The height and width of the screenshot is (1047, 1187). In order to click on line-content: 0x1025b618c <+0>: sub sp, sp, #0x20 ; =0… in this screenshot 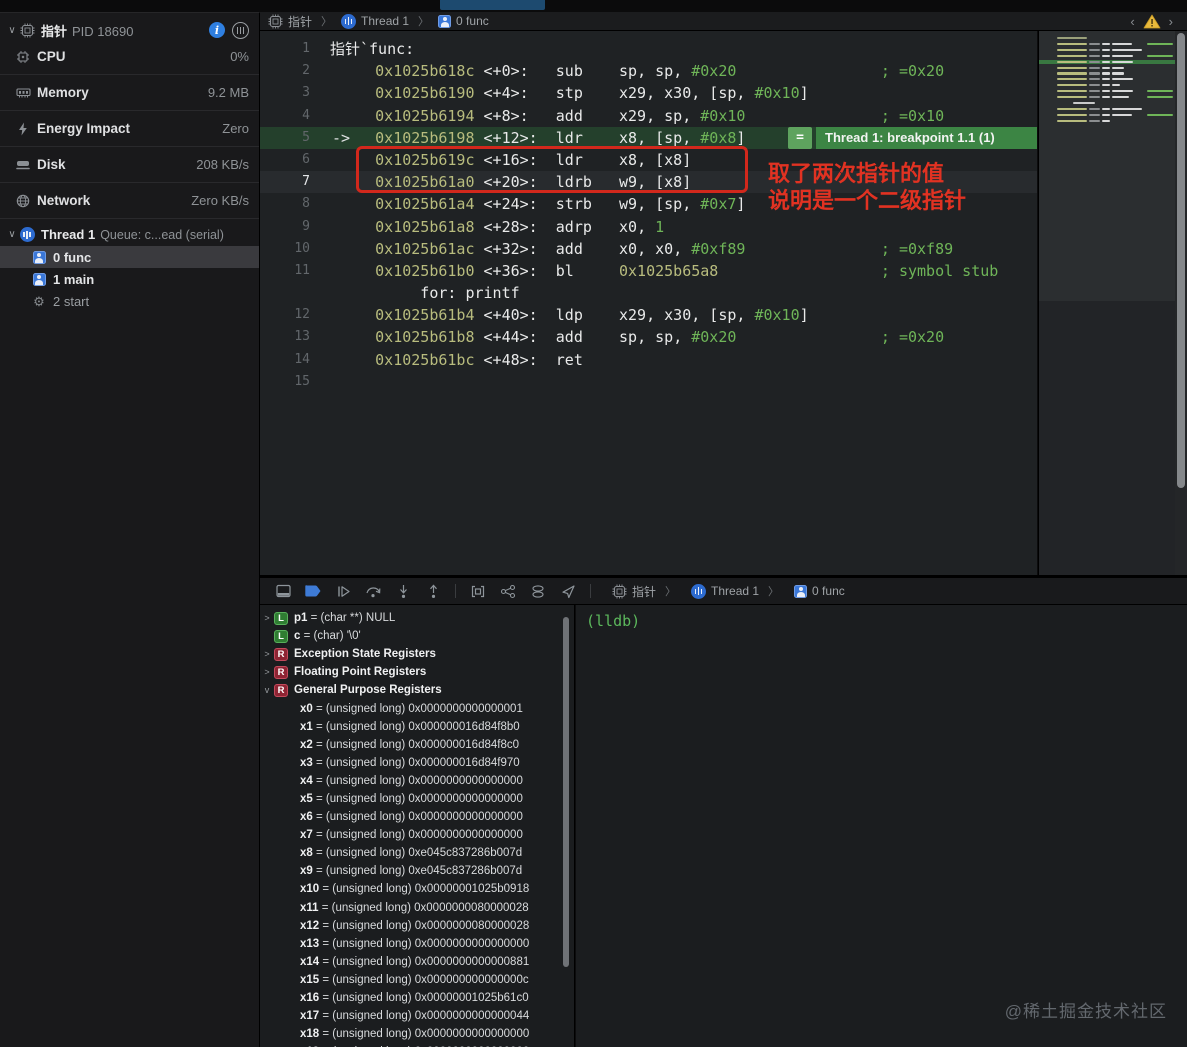, I will do `click(627, 71)`.